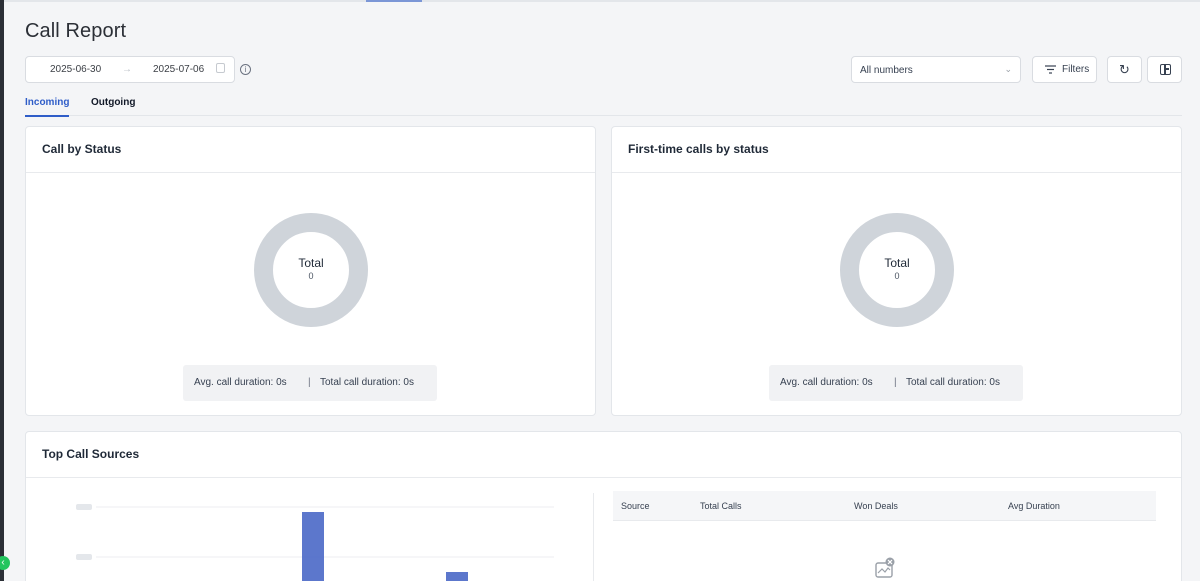 Image resolution: width=1200 pixels, height=581 pixels. I want to click on collapse-toggle-icon: ‹, so click(5, 563).